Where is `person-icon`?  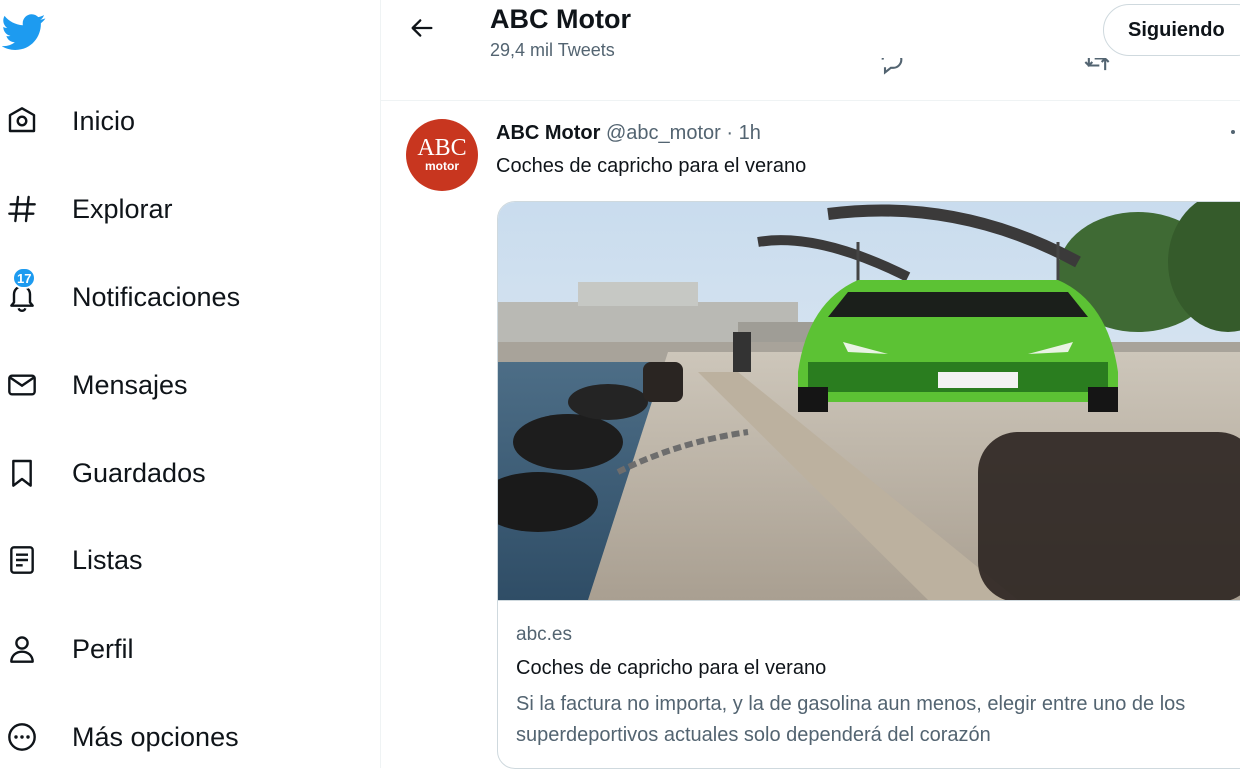 person-icon is located at coordinates (22, 649).